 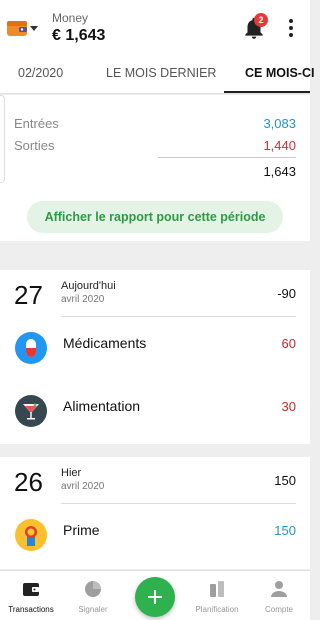 What do you see at coordinates (285, 530) in the screenshot?
I see `transaction-amount: 150` at bounding box center [285, 530].